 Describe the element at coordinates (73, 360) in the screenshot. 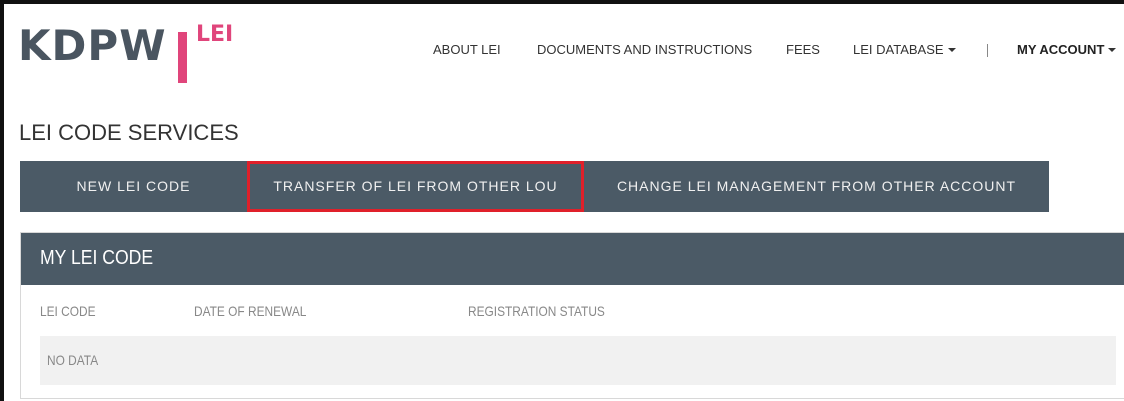

I see `no-data-text: NO DATA` at that location.